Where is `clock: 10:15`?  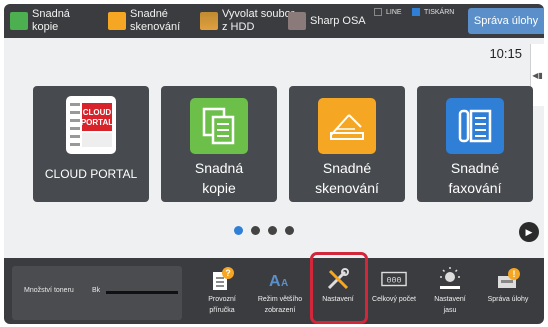 clock: 10:15 is located at coordinates (505, 53).